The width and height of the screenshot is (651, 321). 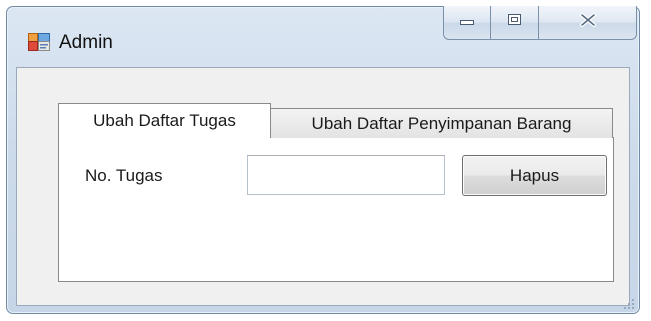 I want to click on close-icon, so click(x=588, y=22).